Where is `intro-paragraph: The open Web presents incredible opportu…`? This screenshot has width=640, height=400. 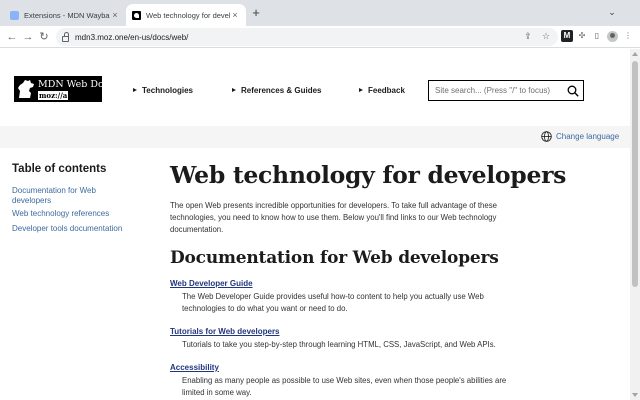 intro-paragraph: The open Web presents incredible opportu… is located at coordinates (333, 217).